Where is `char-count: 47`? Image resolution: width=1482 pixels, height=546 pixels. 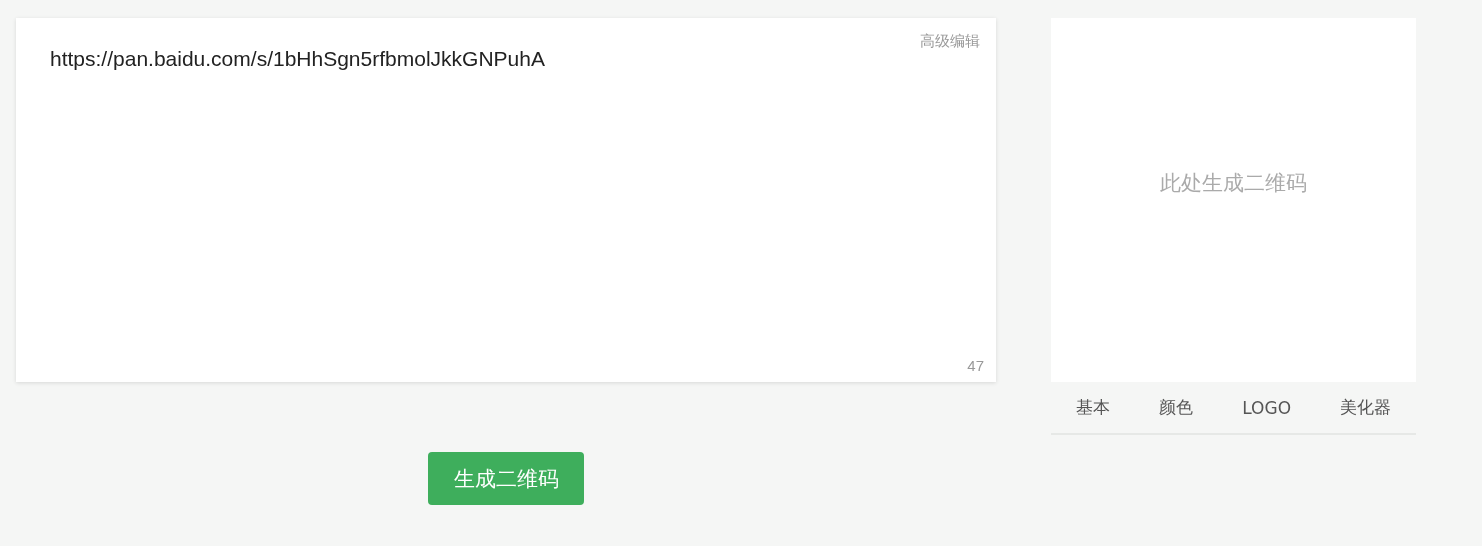 char-count: 47 is located at coordinates (975, 365).